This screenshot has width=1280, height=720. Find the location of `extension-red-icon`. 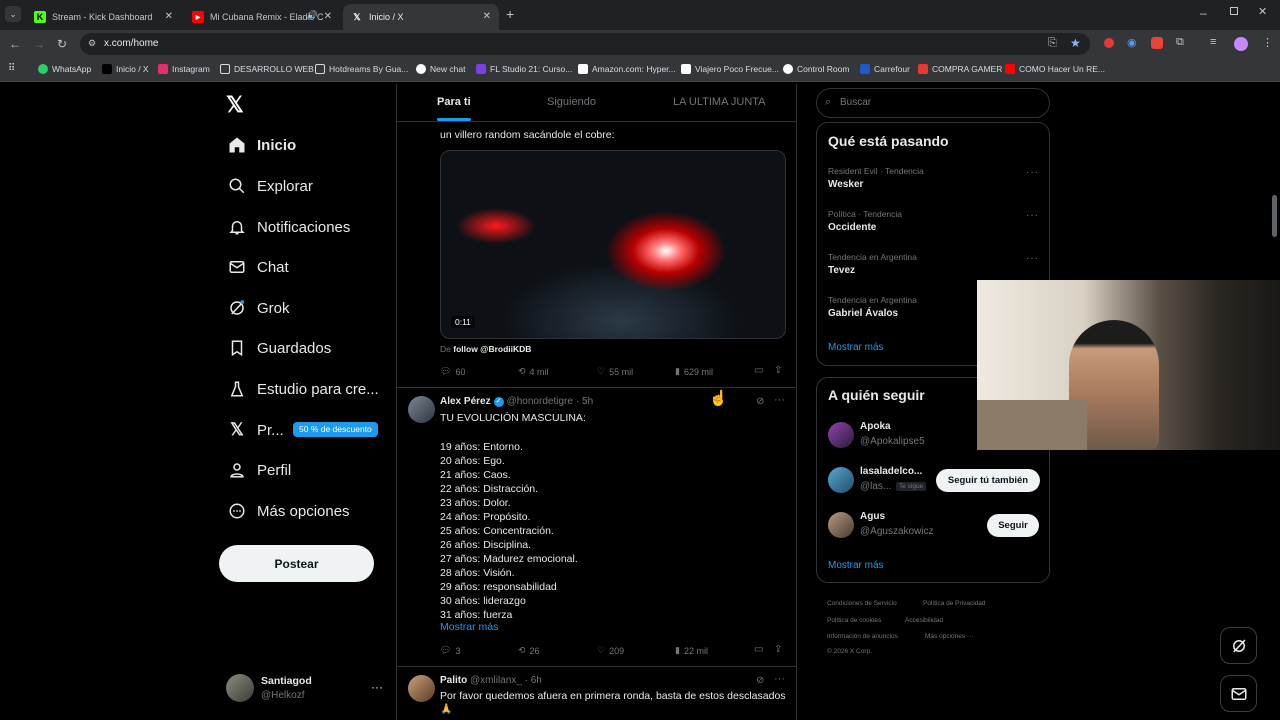

extension-red-icon is located at coordinates (1109, 43).